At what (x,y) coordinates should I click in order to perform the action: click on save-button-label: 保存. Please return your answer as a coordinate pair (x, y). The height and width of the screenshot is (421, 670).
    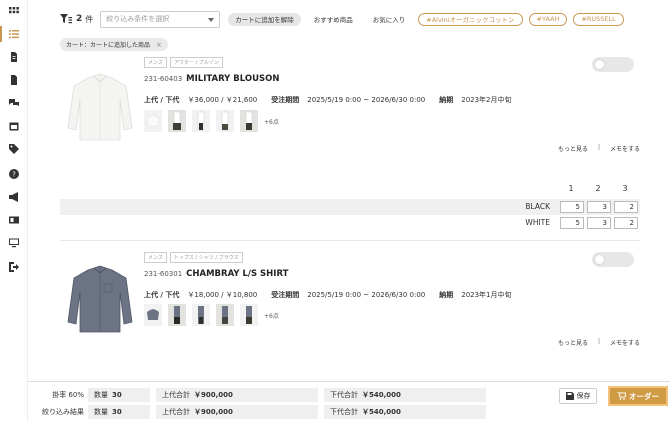
    Looking at the image, I should click on (583, 396).